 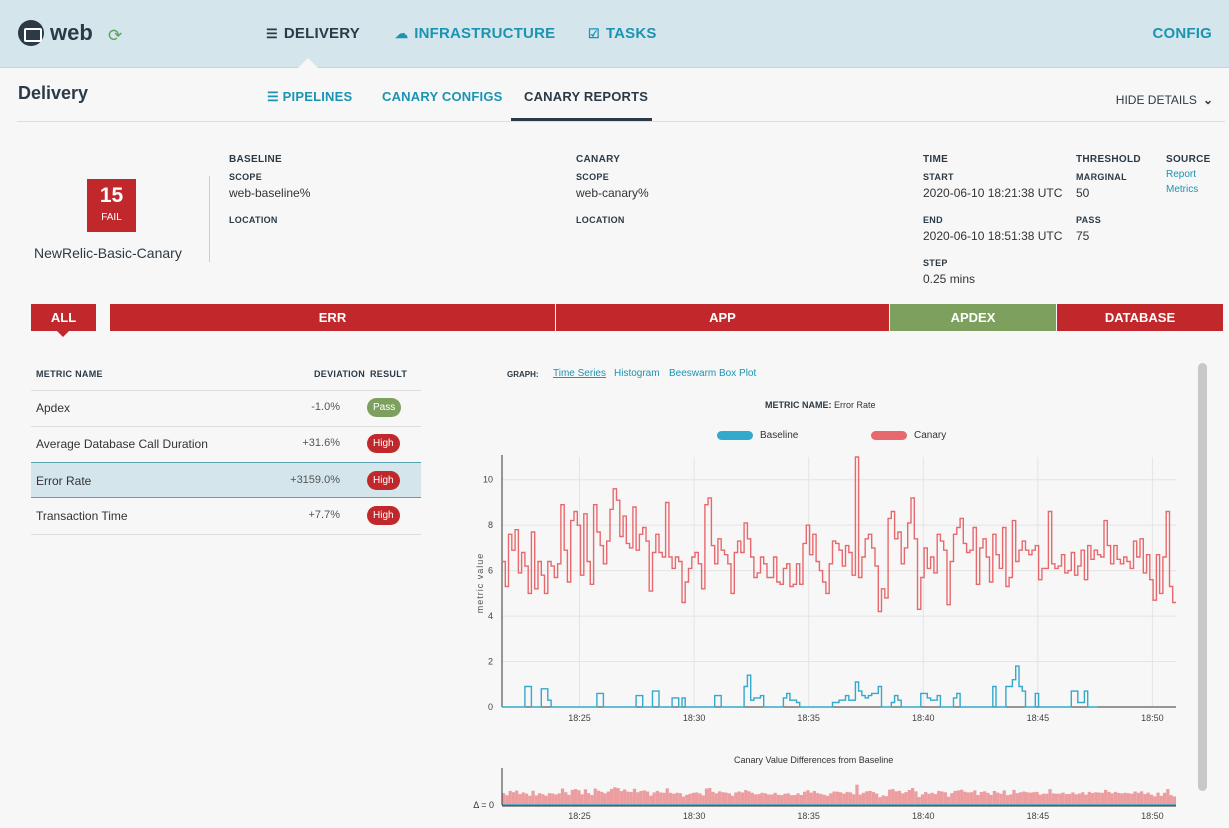 What do you see at coordinates (930, 435) in the screenshot?
I see `legend-canary-label: Canary` at bounding box center [930, 435].